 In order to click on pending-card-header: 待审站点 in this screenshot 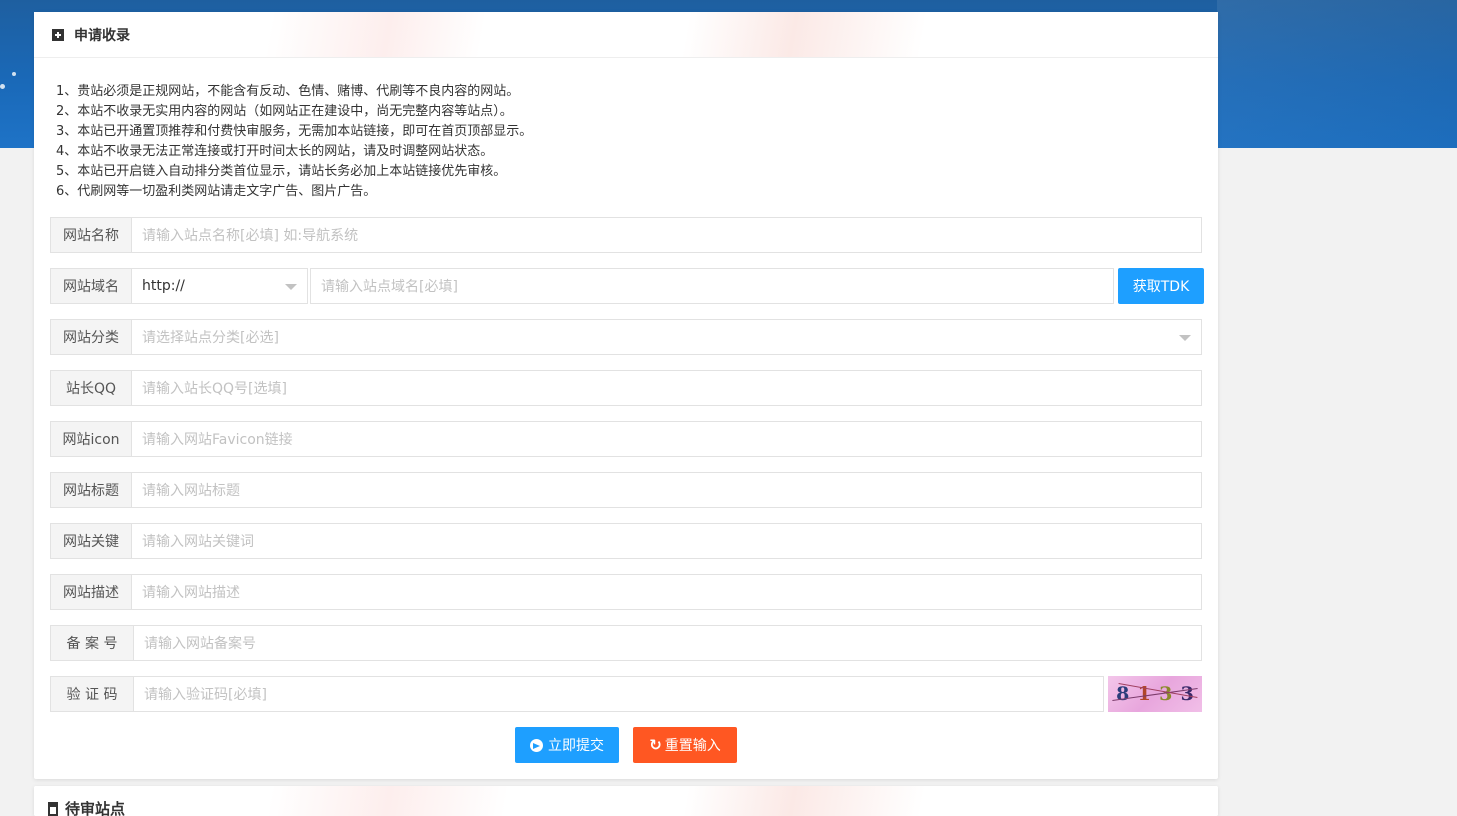, I will do `click(626, 801)`.